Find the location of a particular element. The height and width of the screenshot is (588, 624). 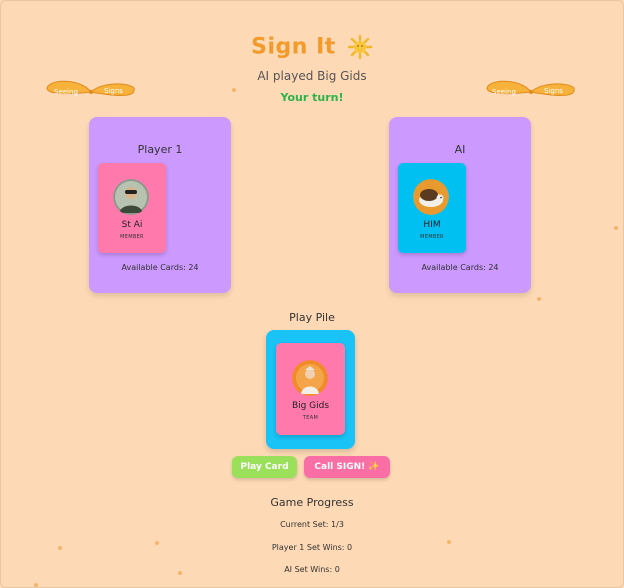

sun-icon is located at coordinates (360, 49).